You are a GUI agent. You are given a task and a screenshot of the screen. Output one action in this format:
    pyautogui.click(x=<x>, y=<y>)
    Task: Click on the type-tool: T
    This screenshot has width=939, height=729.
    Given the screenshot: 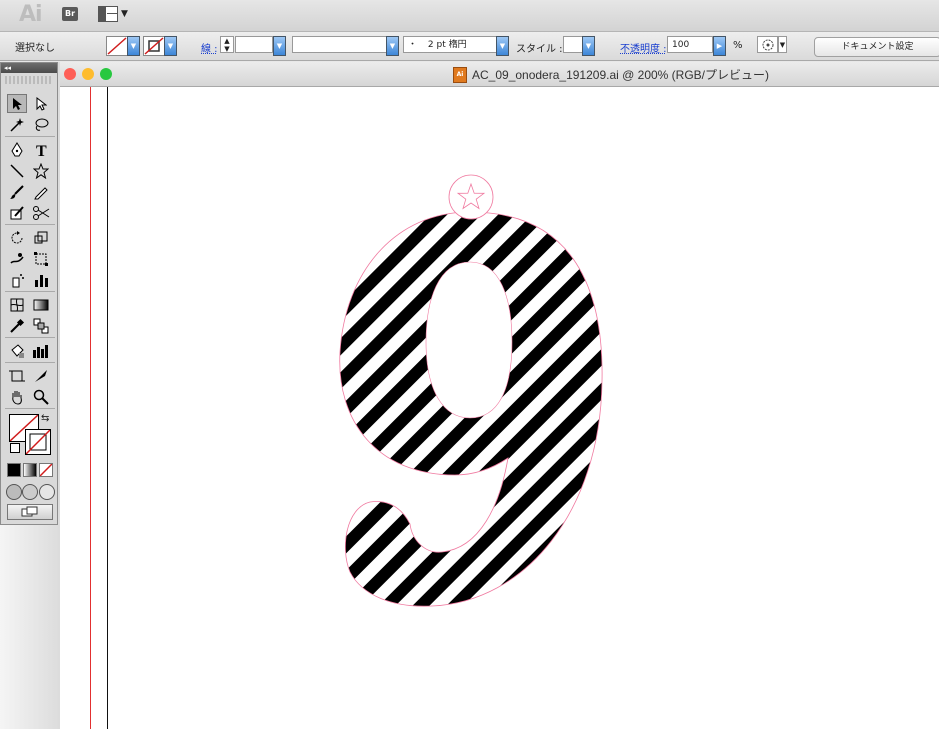 What is the action you would take?
    pyautogui.click(x=41, y=149)
    